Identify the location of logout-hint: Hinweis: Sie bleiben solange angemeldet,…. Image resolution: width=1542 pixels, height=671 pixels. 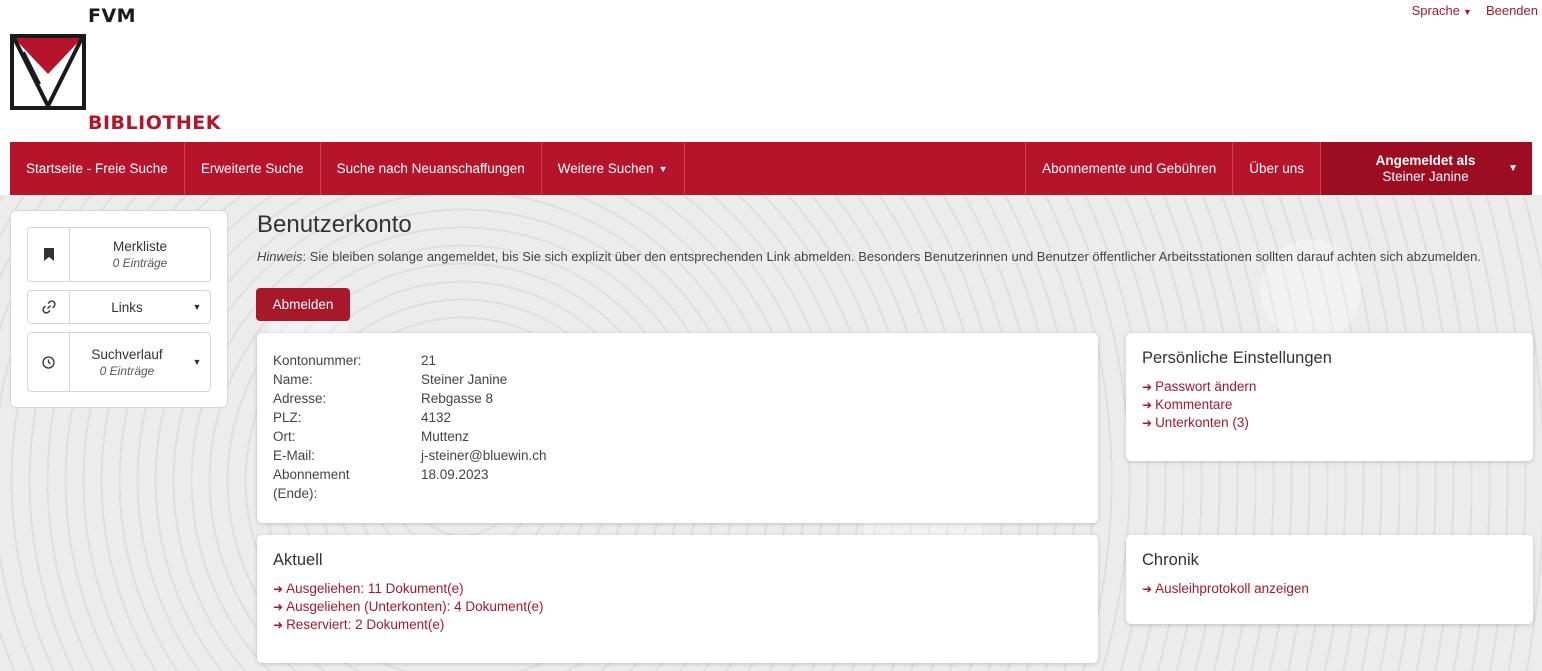
(897, 256).